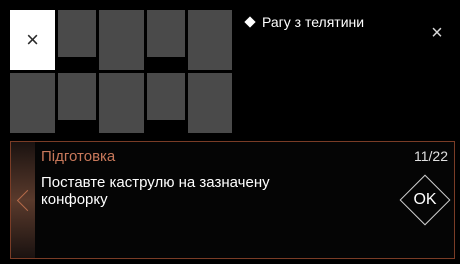  I want to click on ok-button-label: OK, so click(425, 199).